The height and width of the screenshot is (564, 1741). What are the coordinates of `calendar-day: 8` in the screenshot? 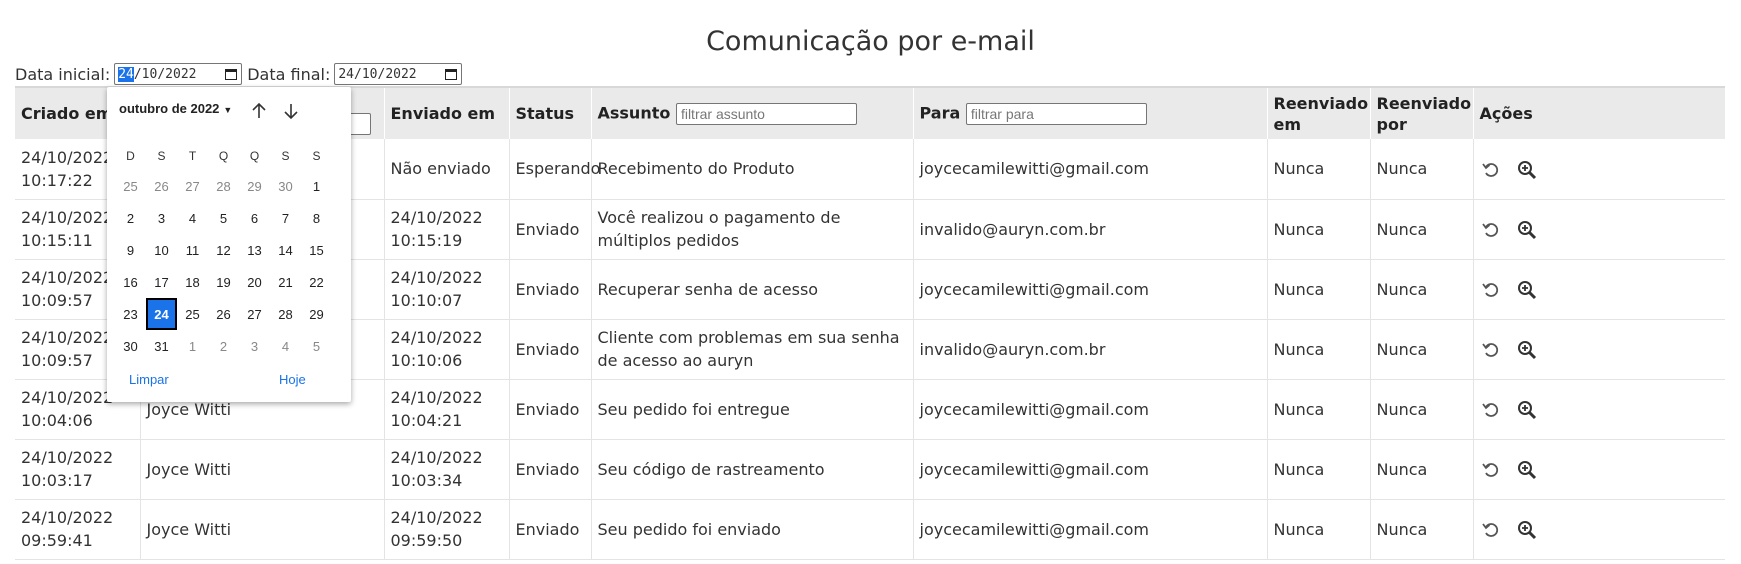 It's located at (316, 218).